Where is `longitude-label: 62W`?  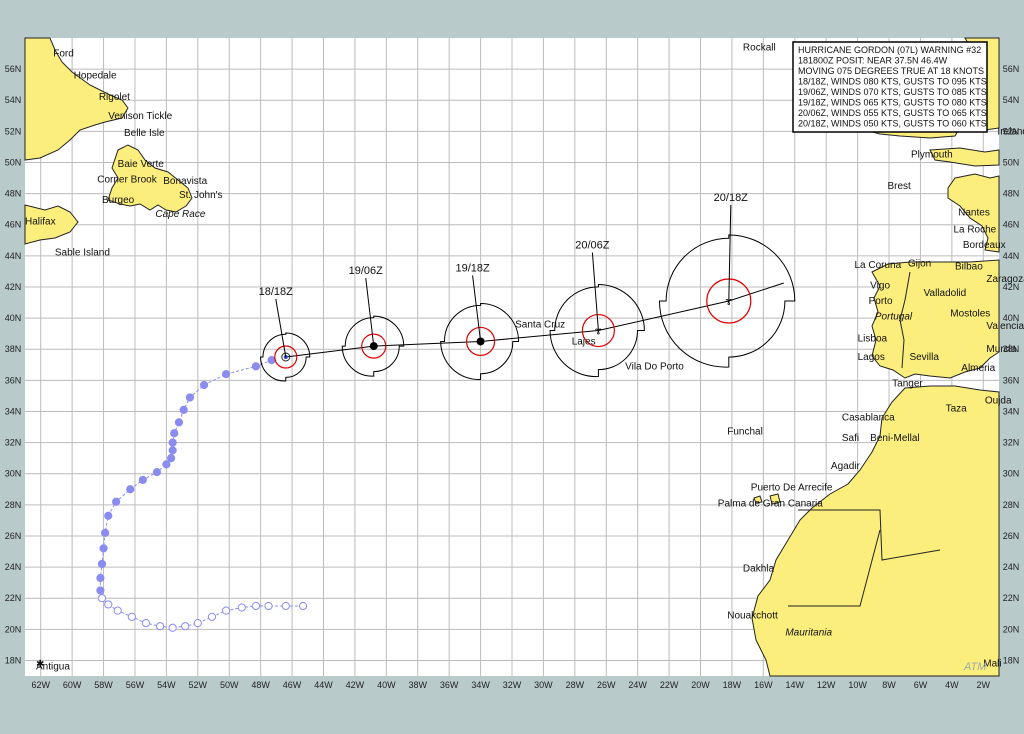 longitude-label: 62W is located at coordinates (40, 685).